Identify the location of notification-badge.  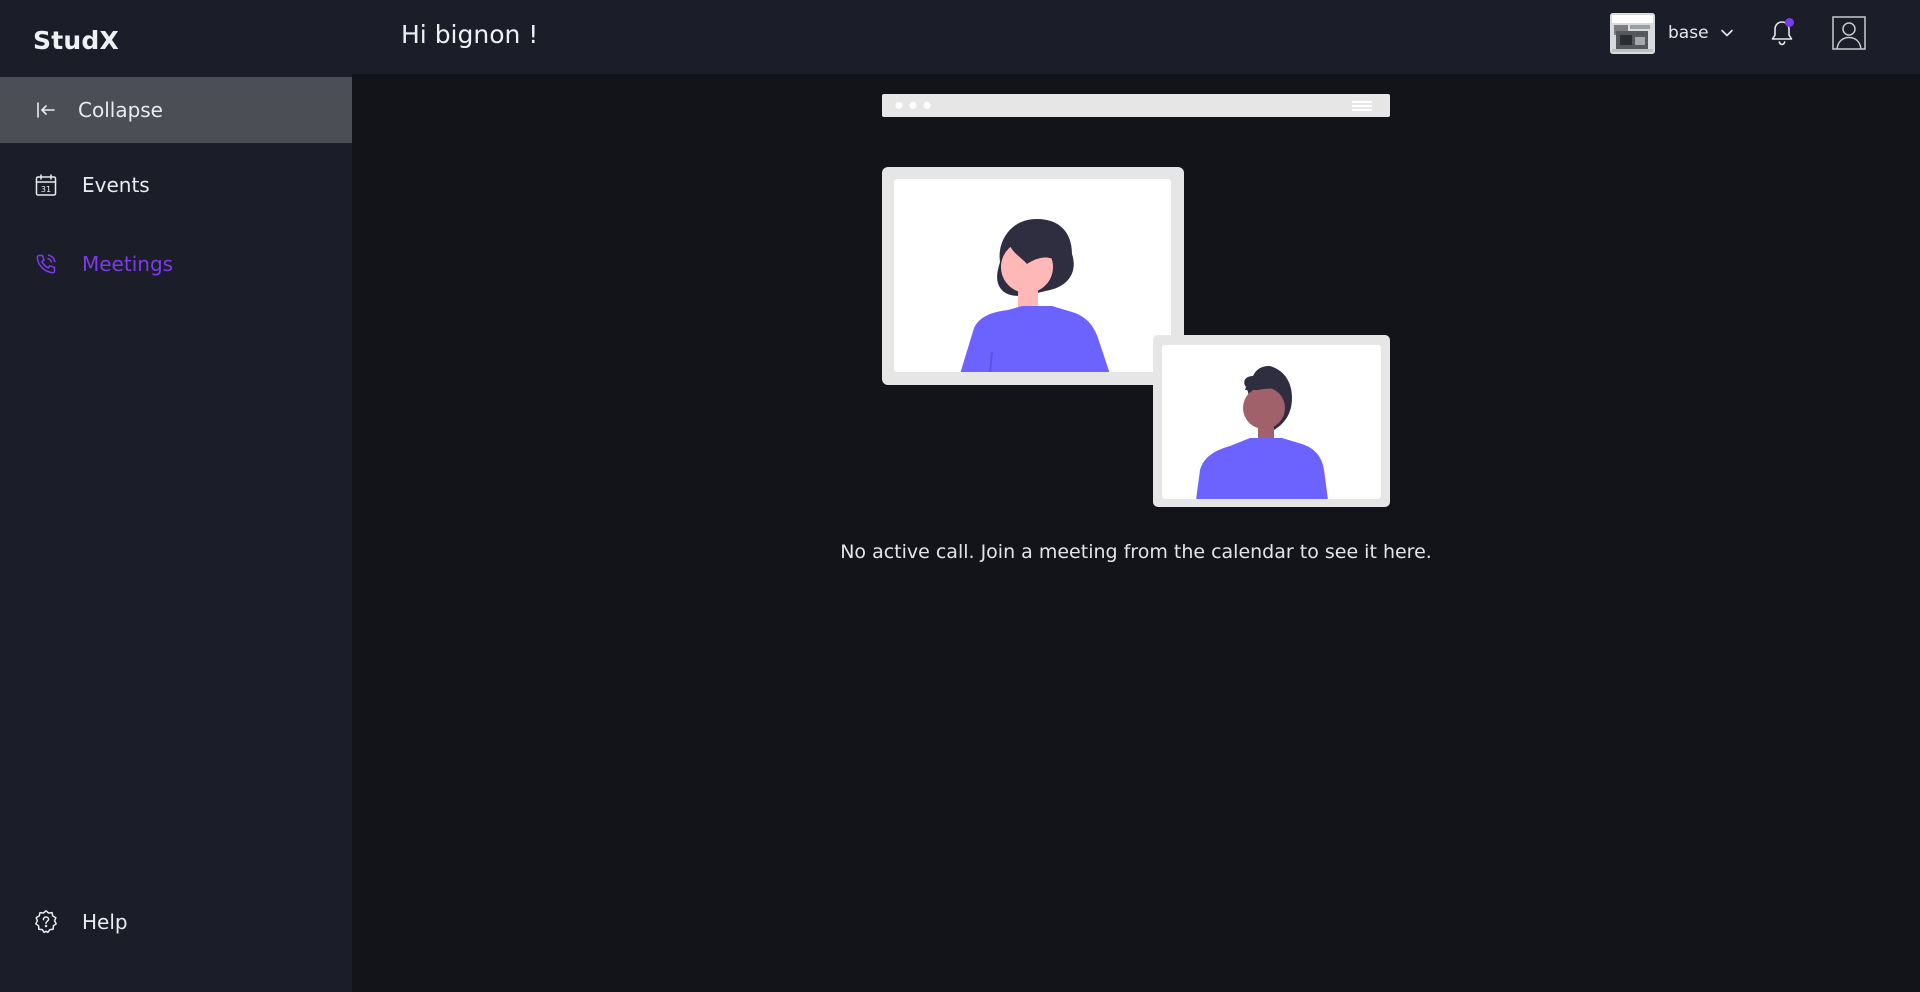
(1789, 22).